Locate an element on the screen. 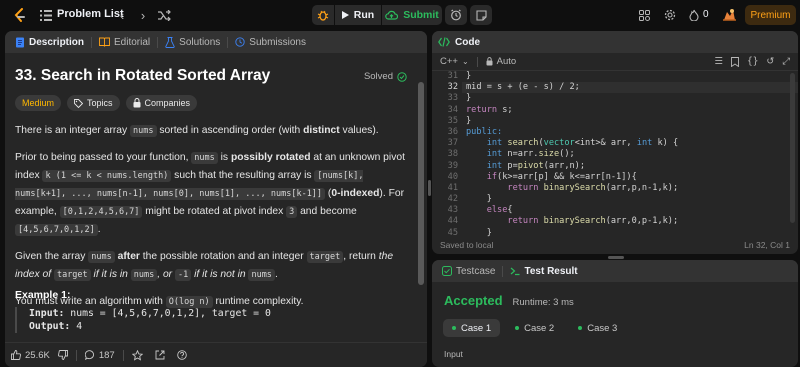 The height and width of the screenshot is (367, 800). code-token: s; is located at coordinates (505, 109).